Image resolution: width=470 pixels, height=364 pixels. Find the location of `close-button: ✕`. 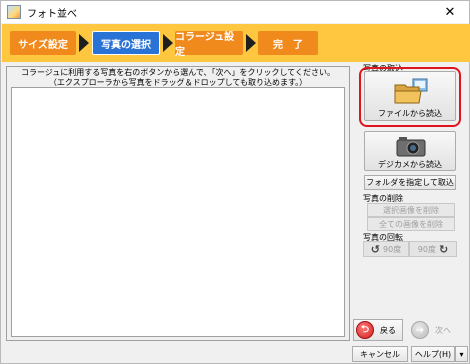

close-button: ✕ is located at coordinates (450, 12).